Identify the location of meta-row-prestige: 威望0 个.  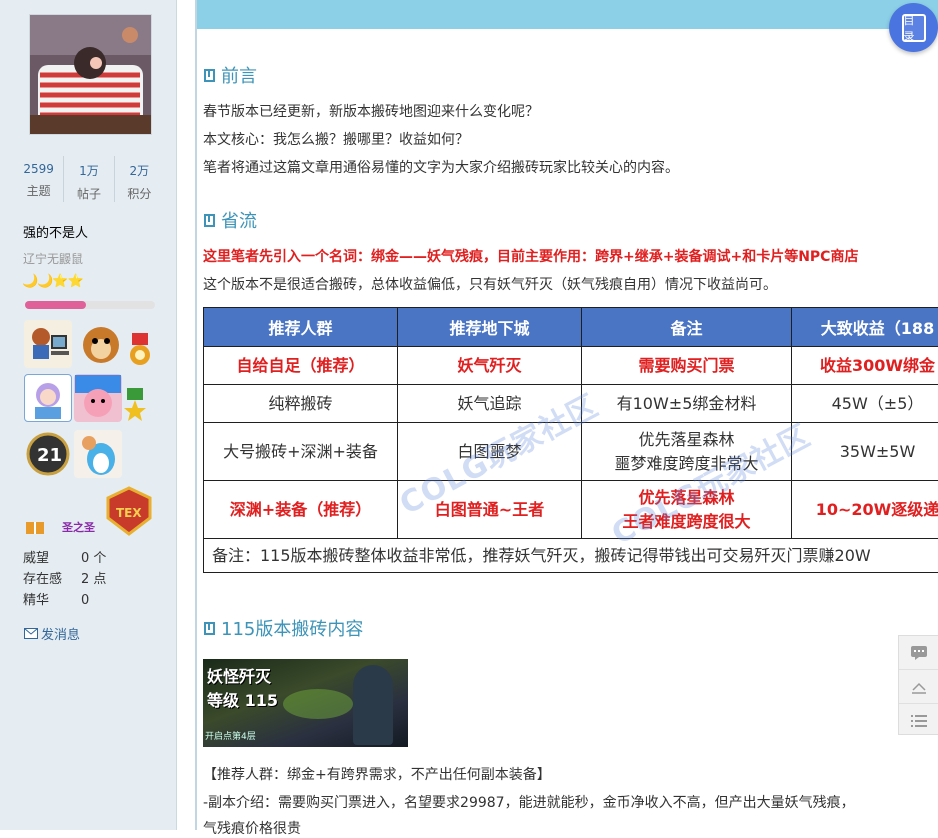
(64, 558).